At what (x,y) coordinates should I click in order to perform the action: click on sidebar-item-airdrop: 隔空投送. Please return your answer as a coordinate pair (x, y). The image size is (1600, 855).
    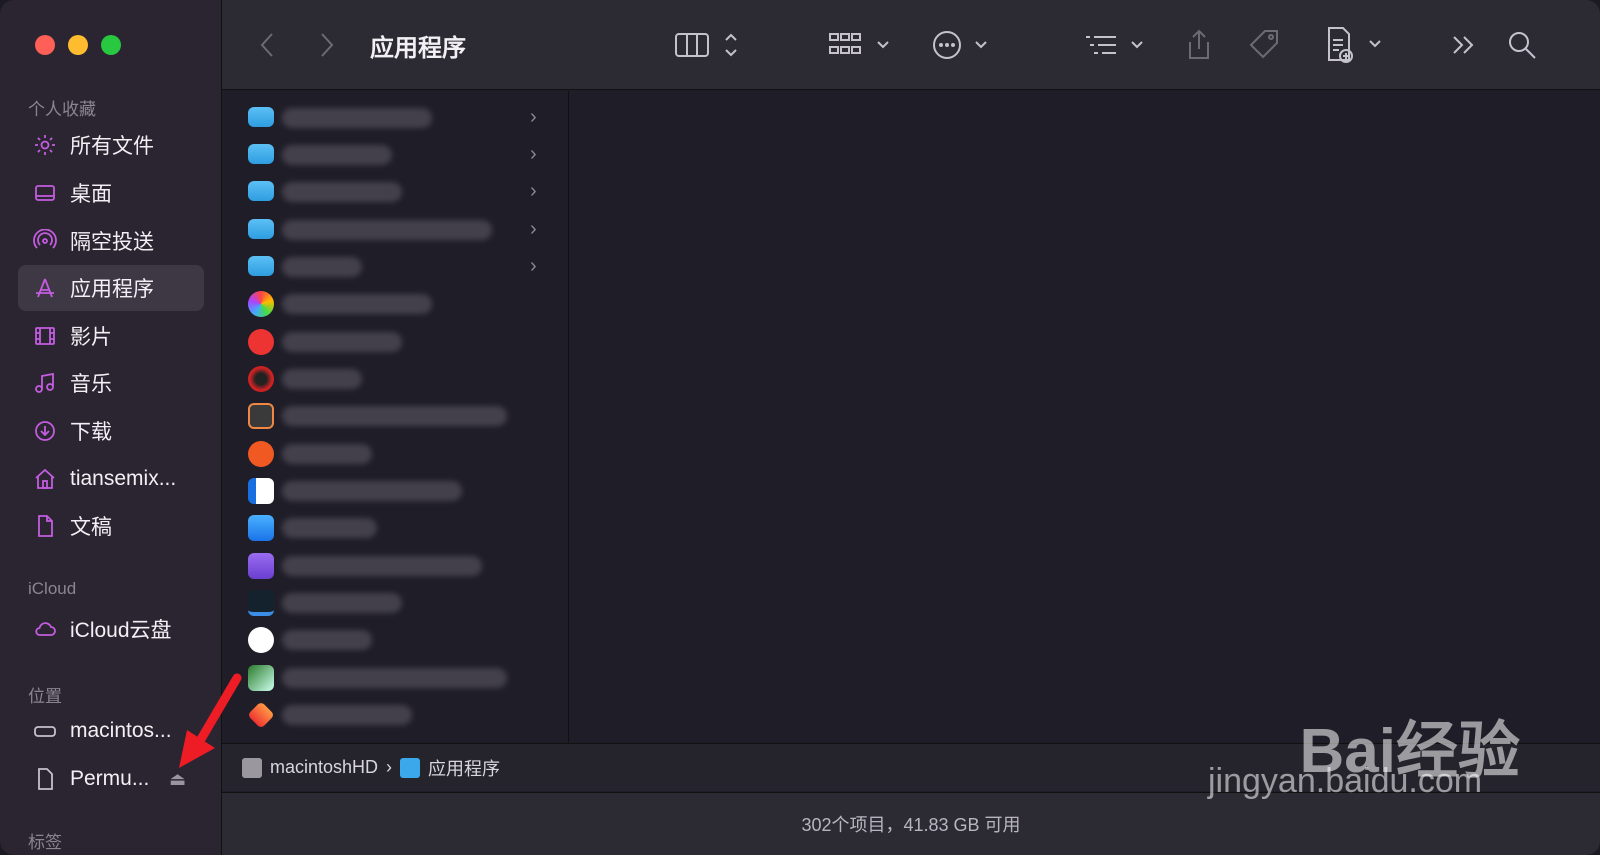
    Looking at the image, I should click on (111, 241).